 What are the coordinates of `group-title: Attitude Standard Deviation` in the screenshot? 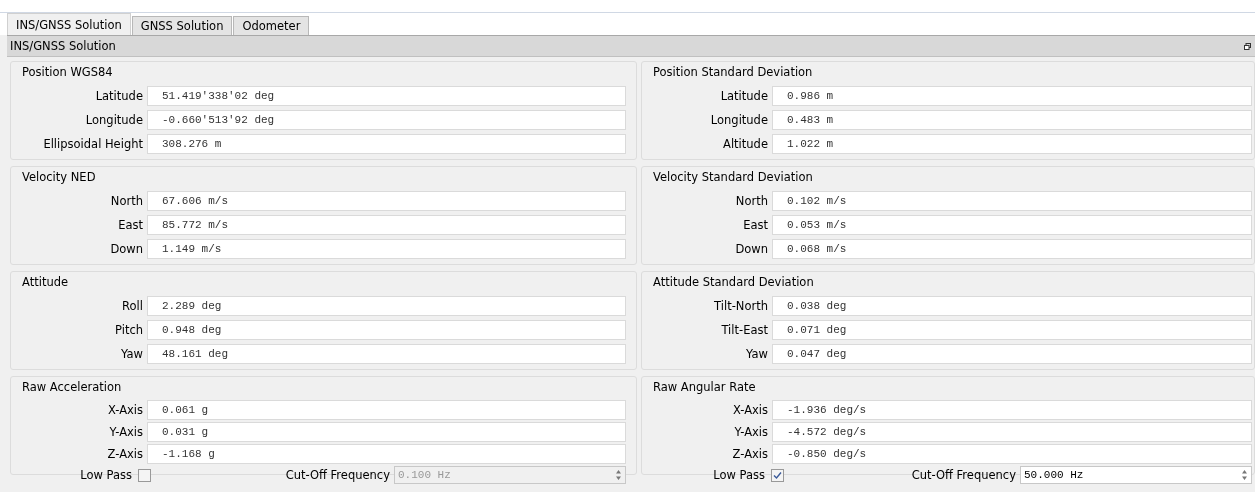 It's located at (733, 282).